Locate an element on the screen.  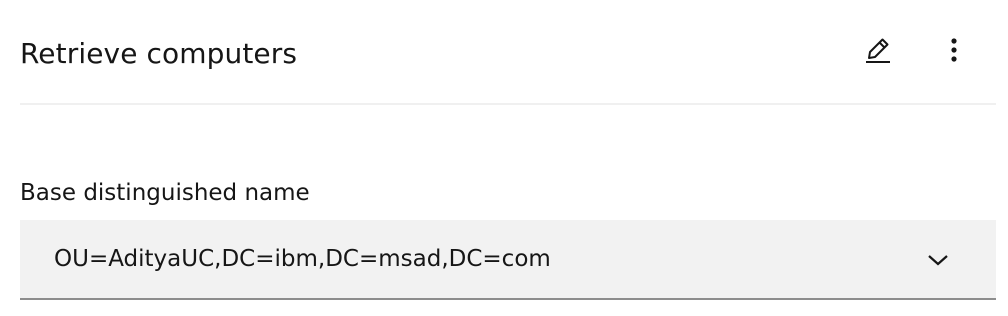
overflow-menu-vertical-icon is located at coordinates (954, 52).